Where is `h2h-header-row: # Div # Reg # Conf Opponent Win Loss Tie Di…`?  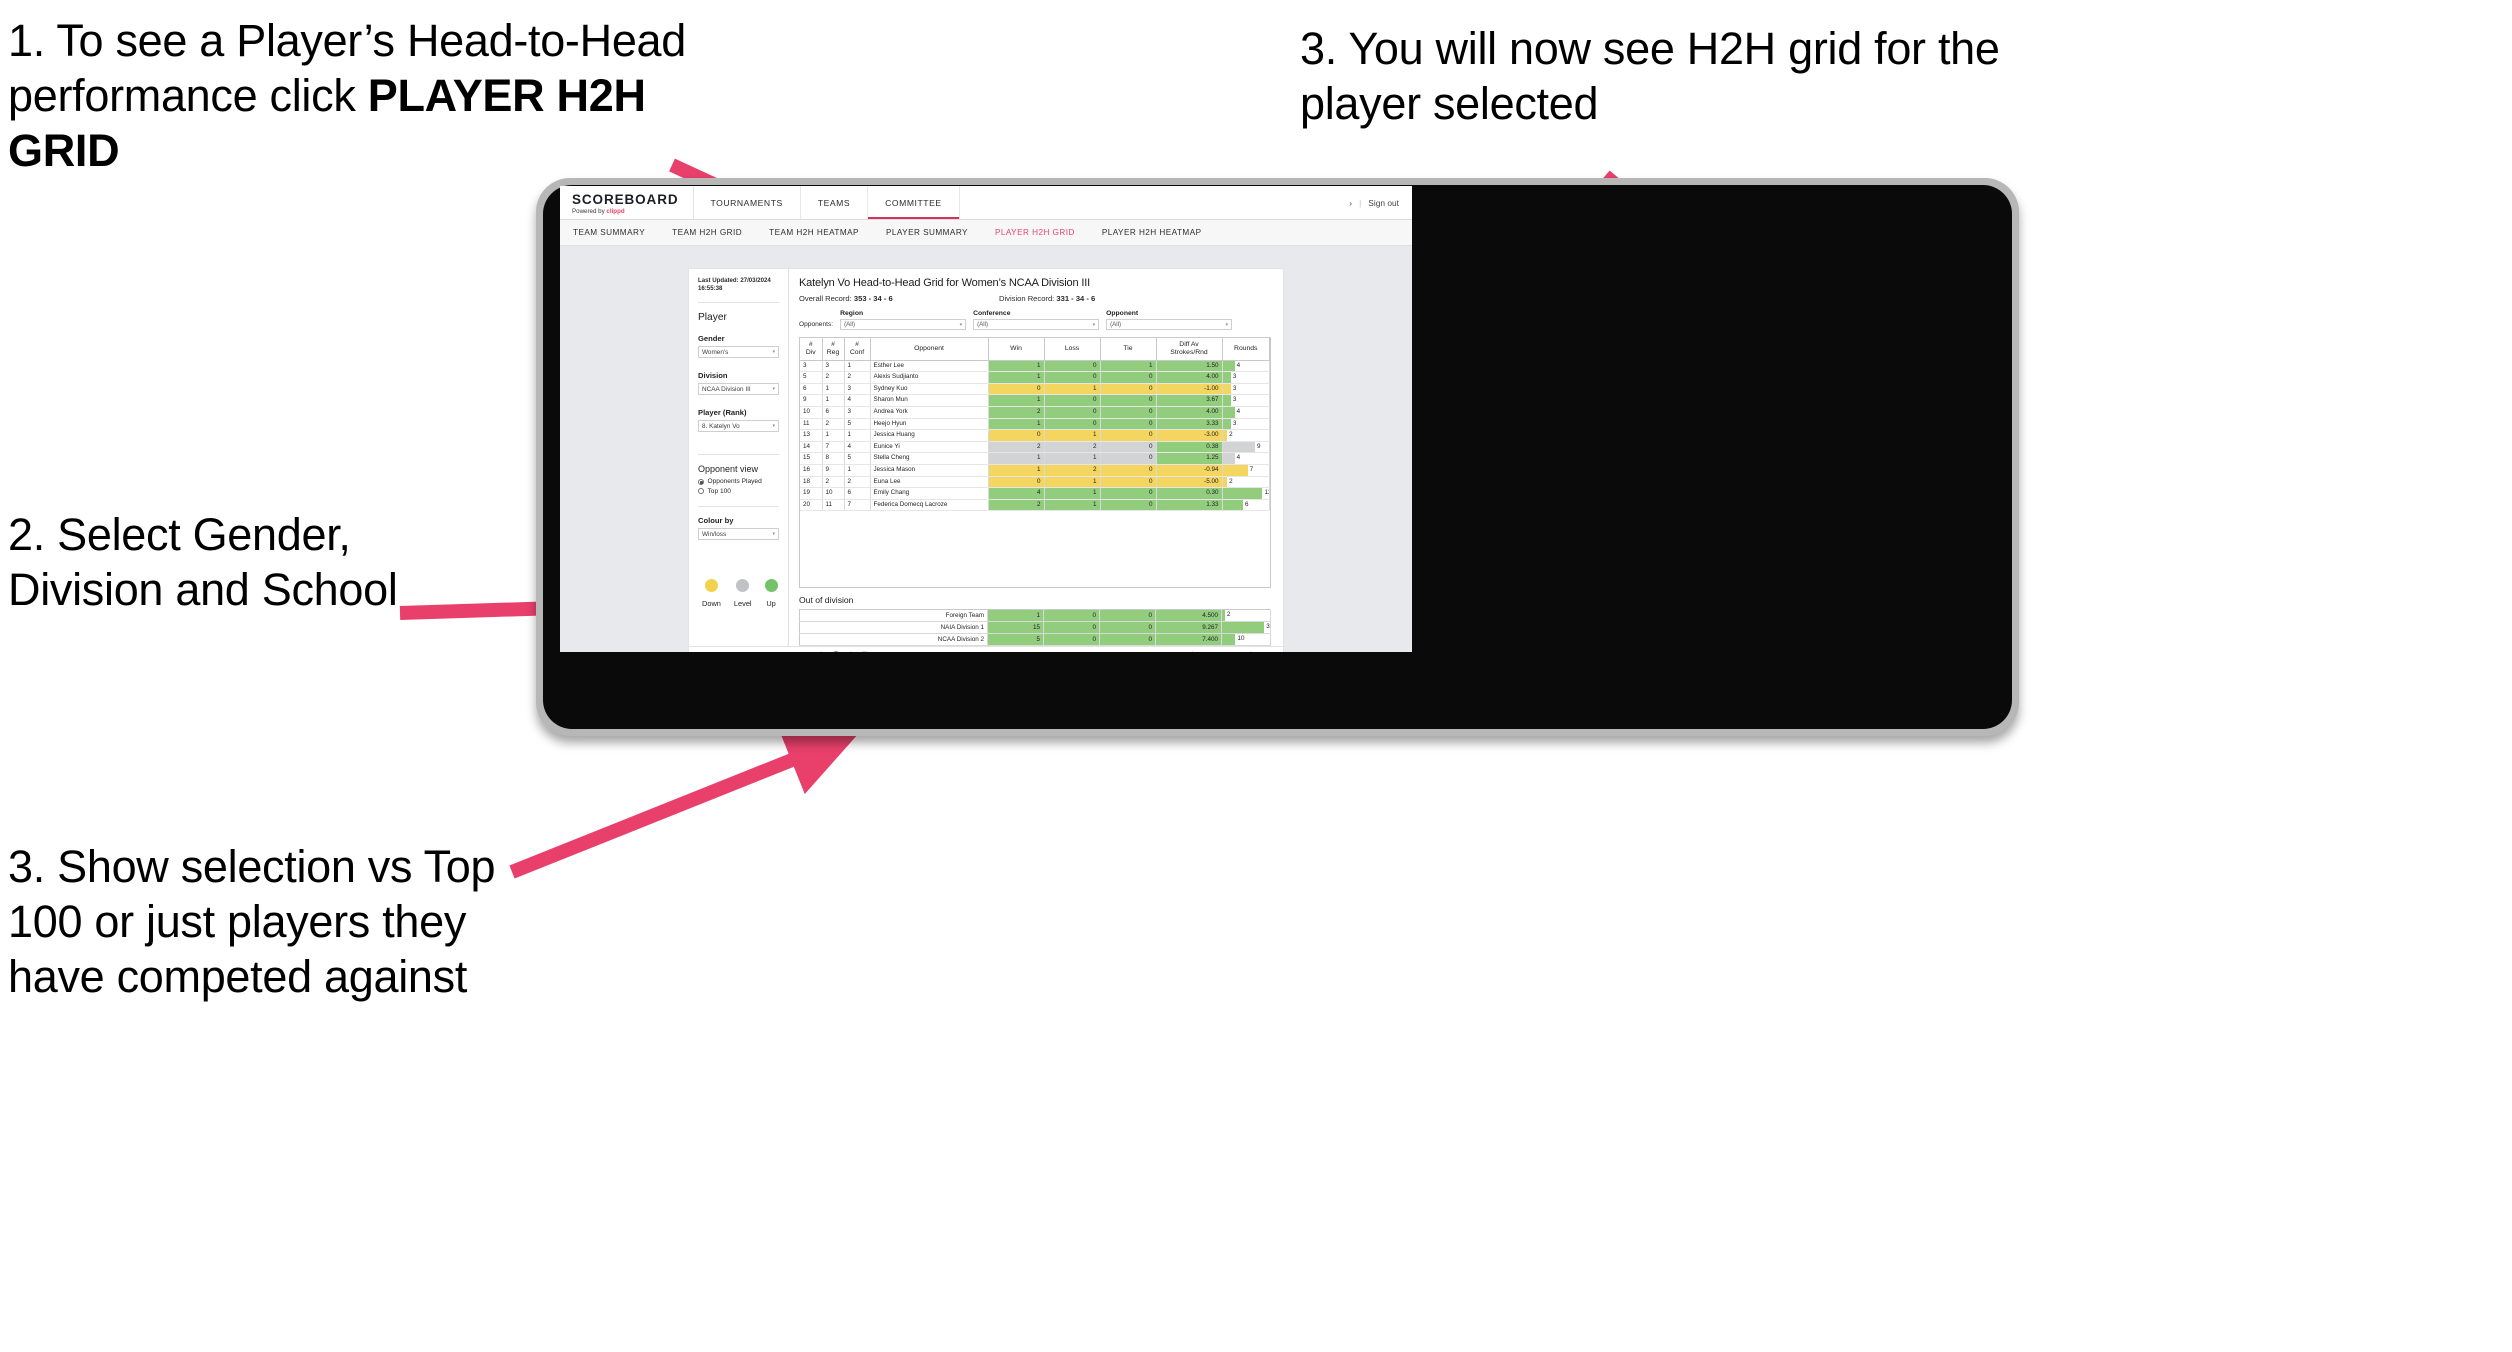 h2h-header-row: # Div # Reg # Conf Opponent Win Loss Tie Di… is located at coordinates (1035, 349).